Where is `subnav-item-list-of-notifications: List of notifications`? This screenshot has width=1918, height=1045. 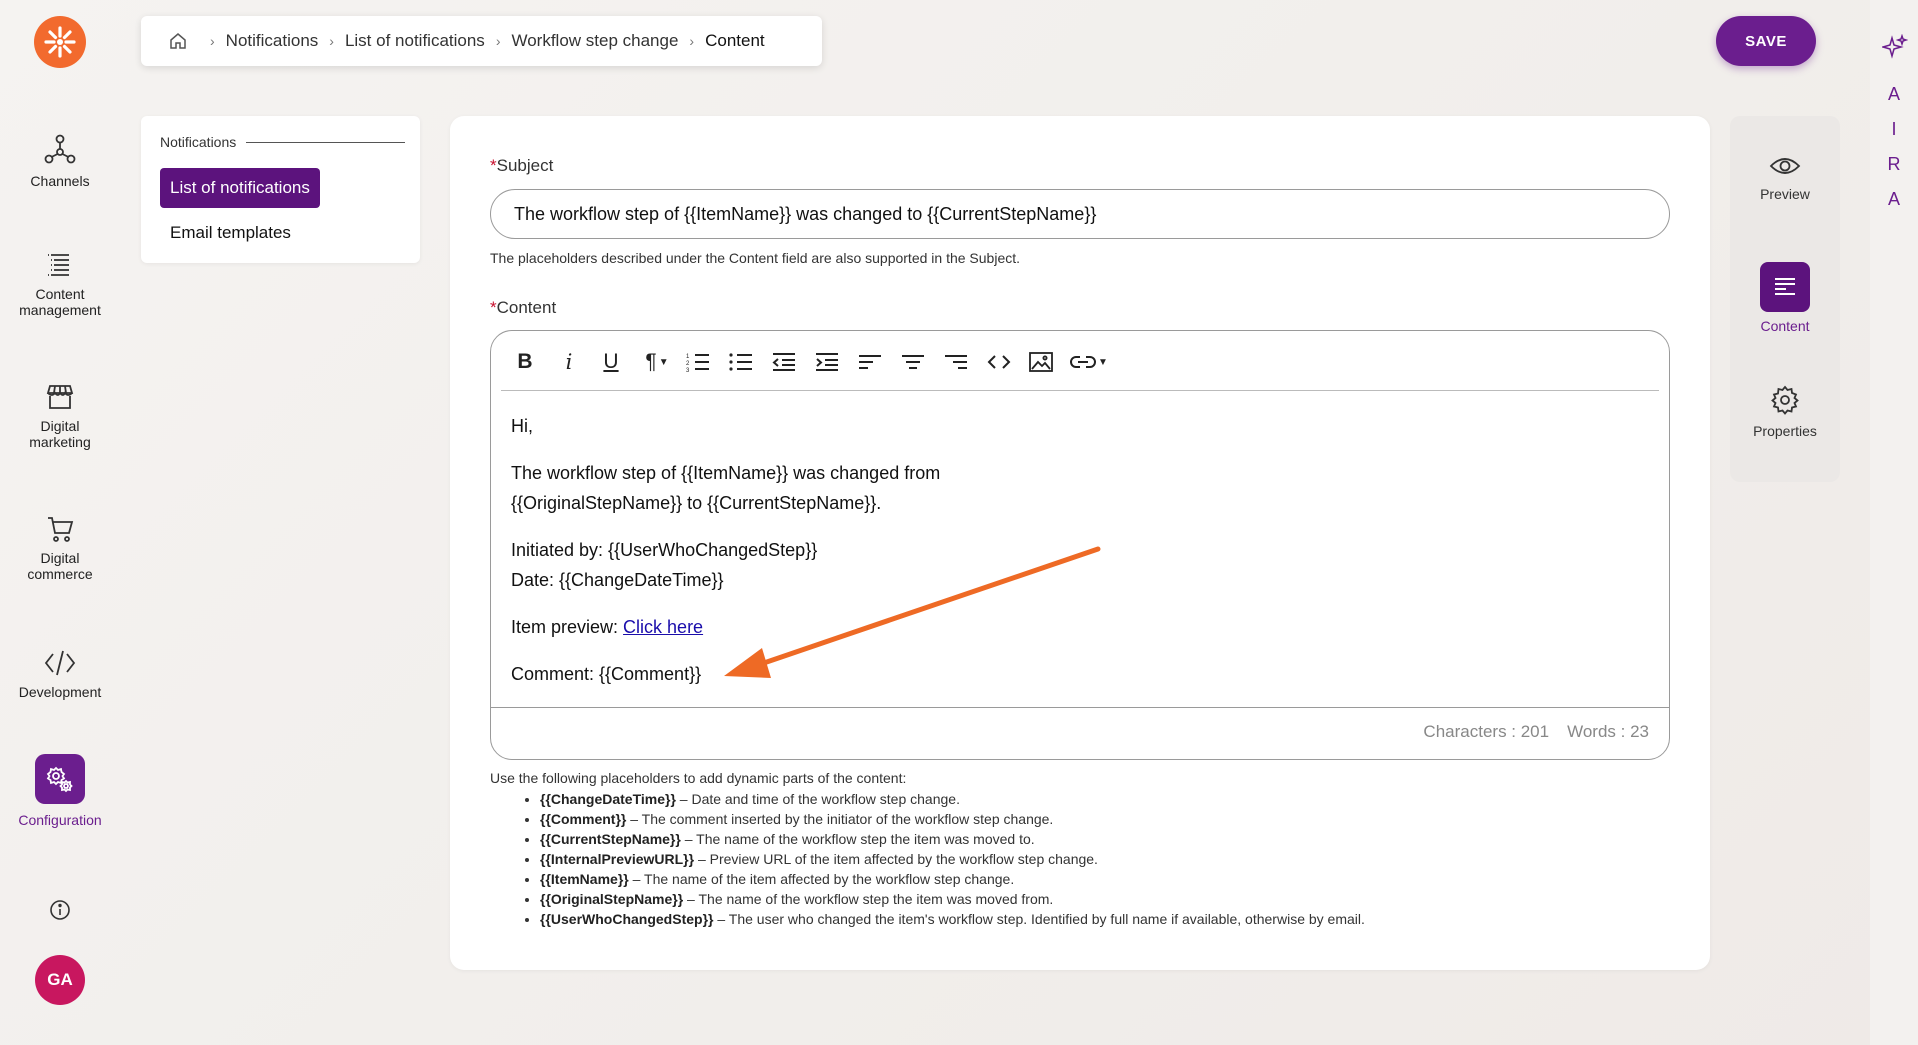
subnav-item-list-of-notifications: List of notifications is located at coordinates (240, 188).